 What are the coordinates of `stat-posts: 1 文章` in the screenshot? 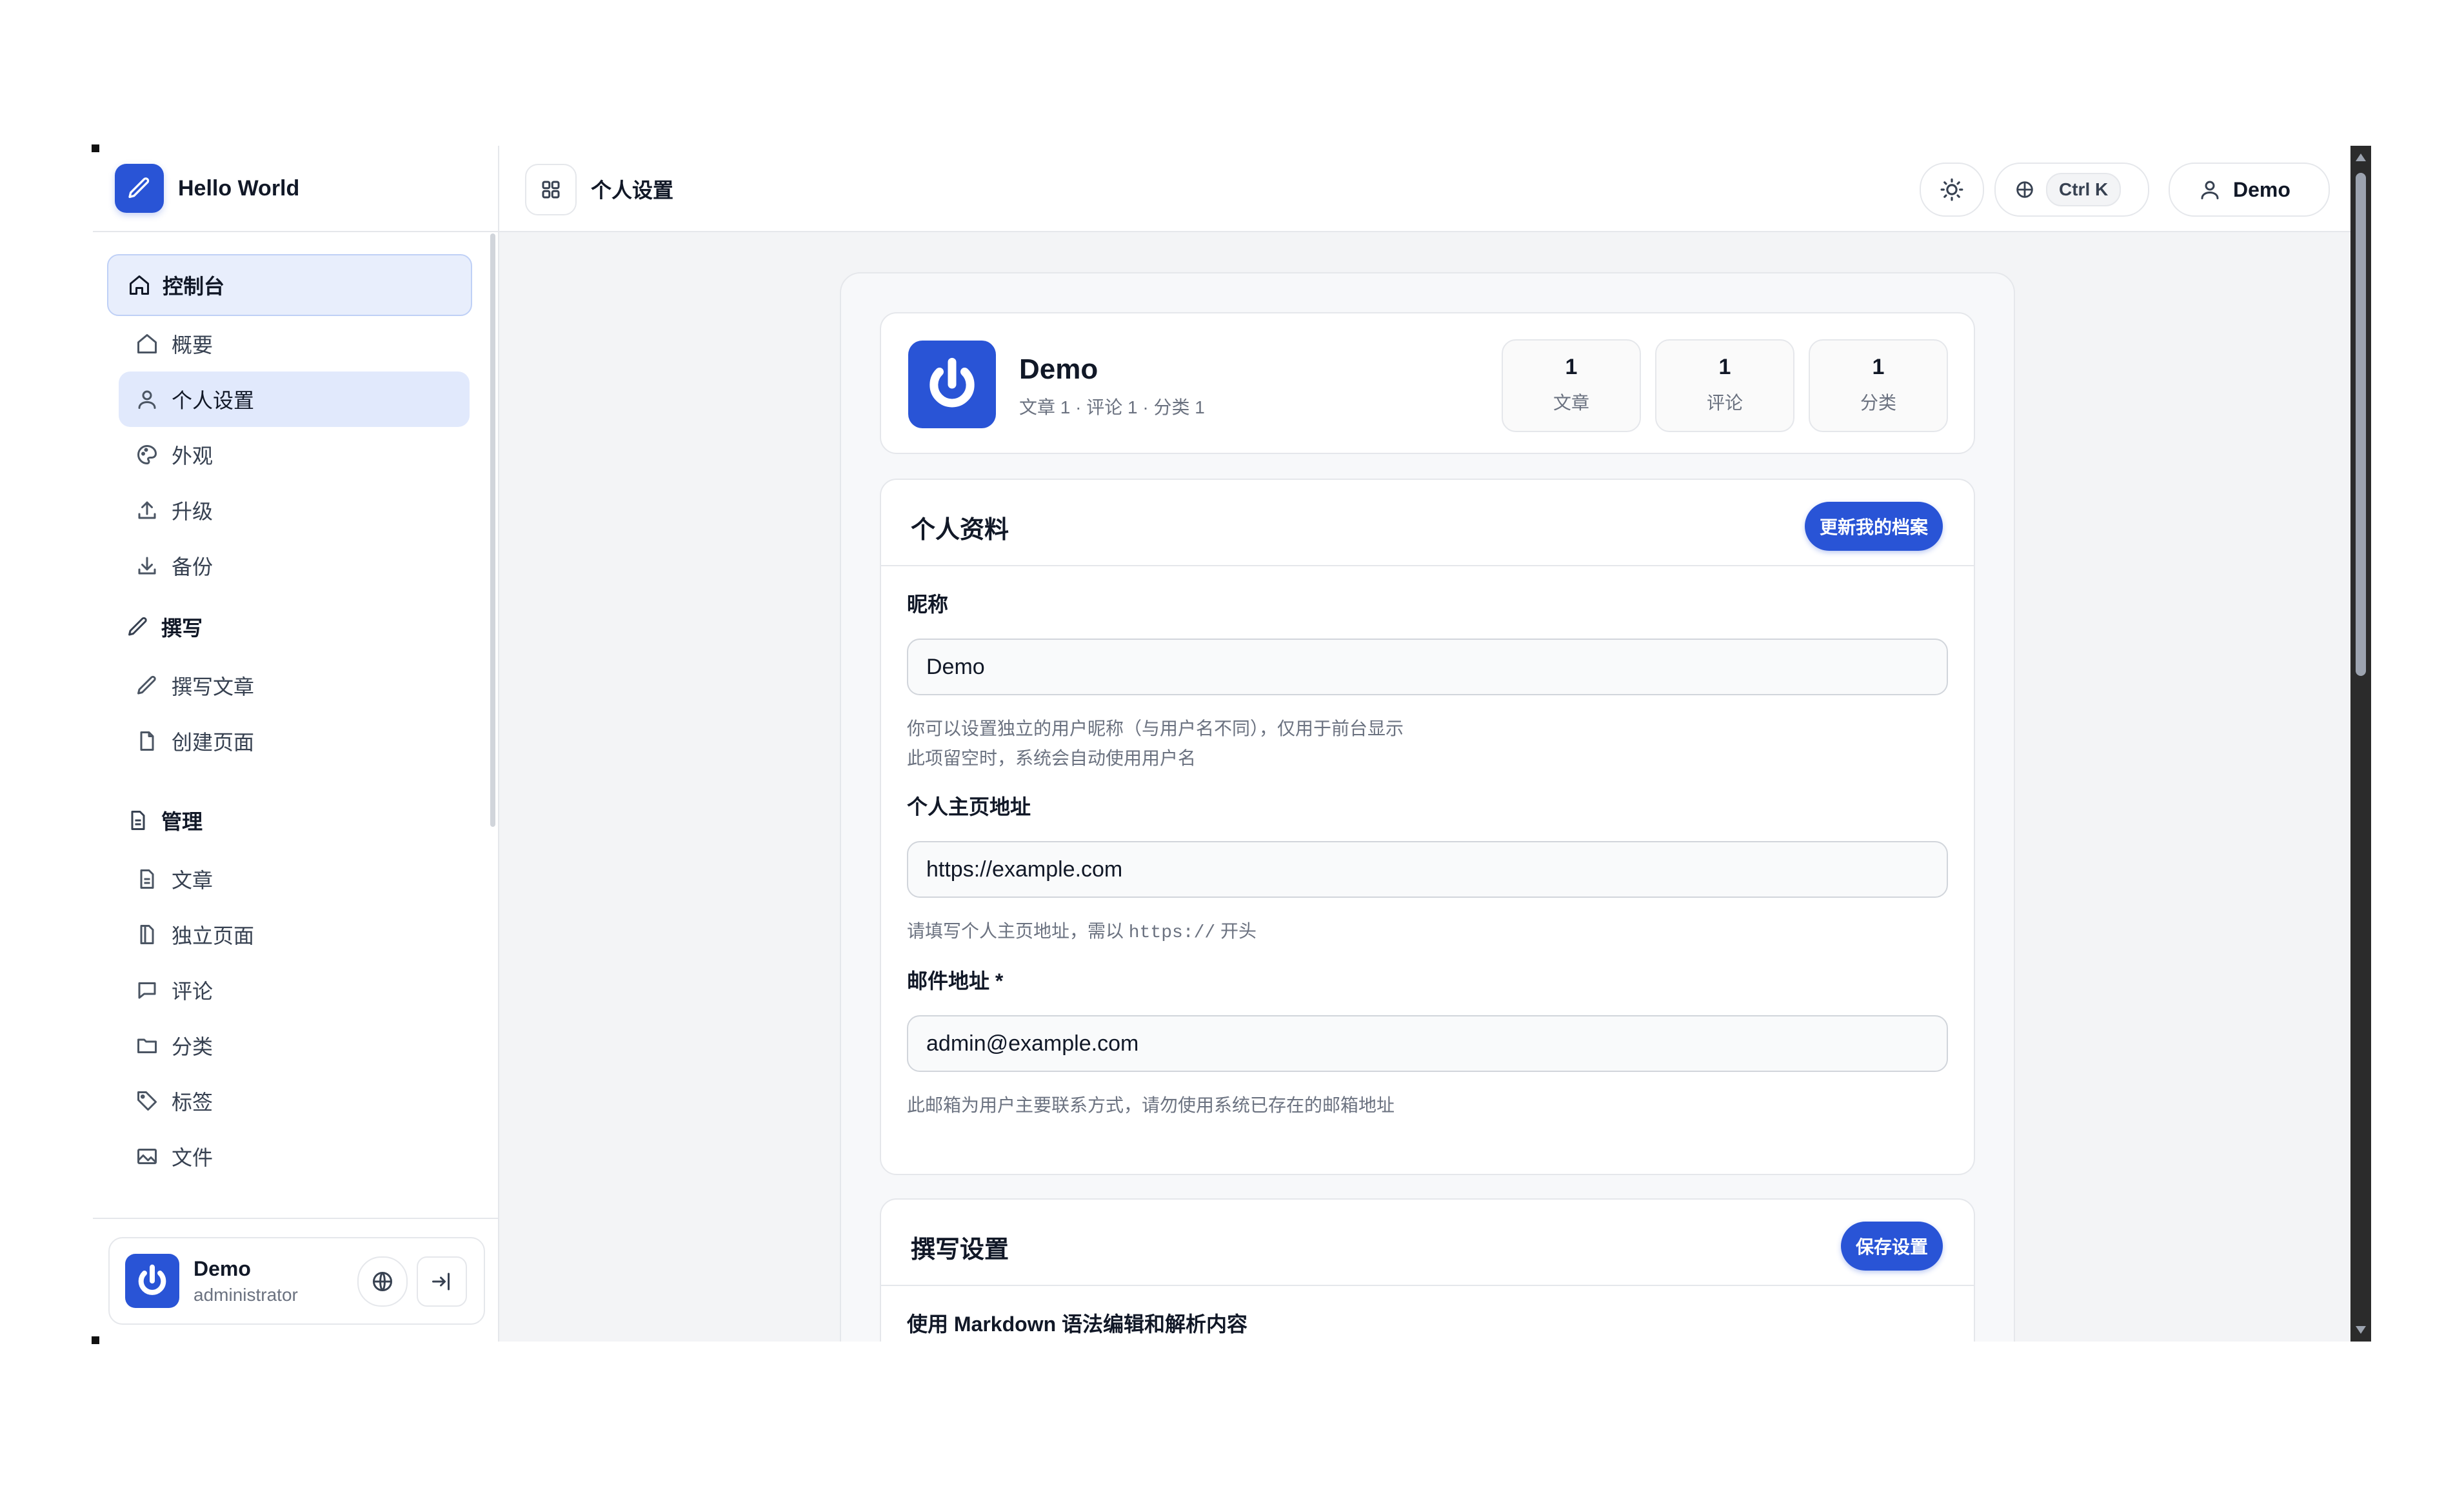 It's located at (1572, 386).